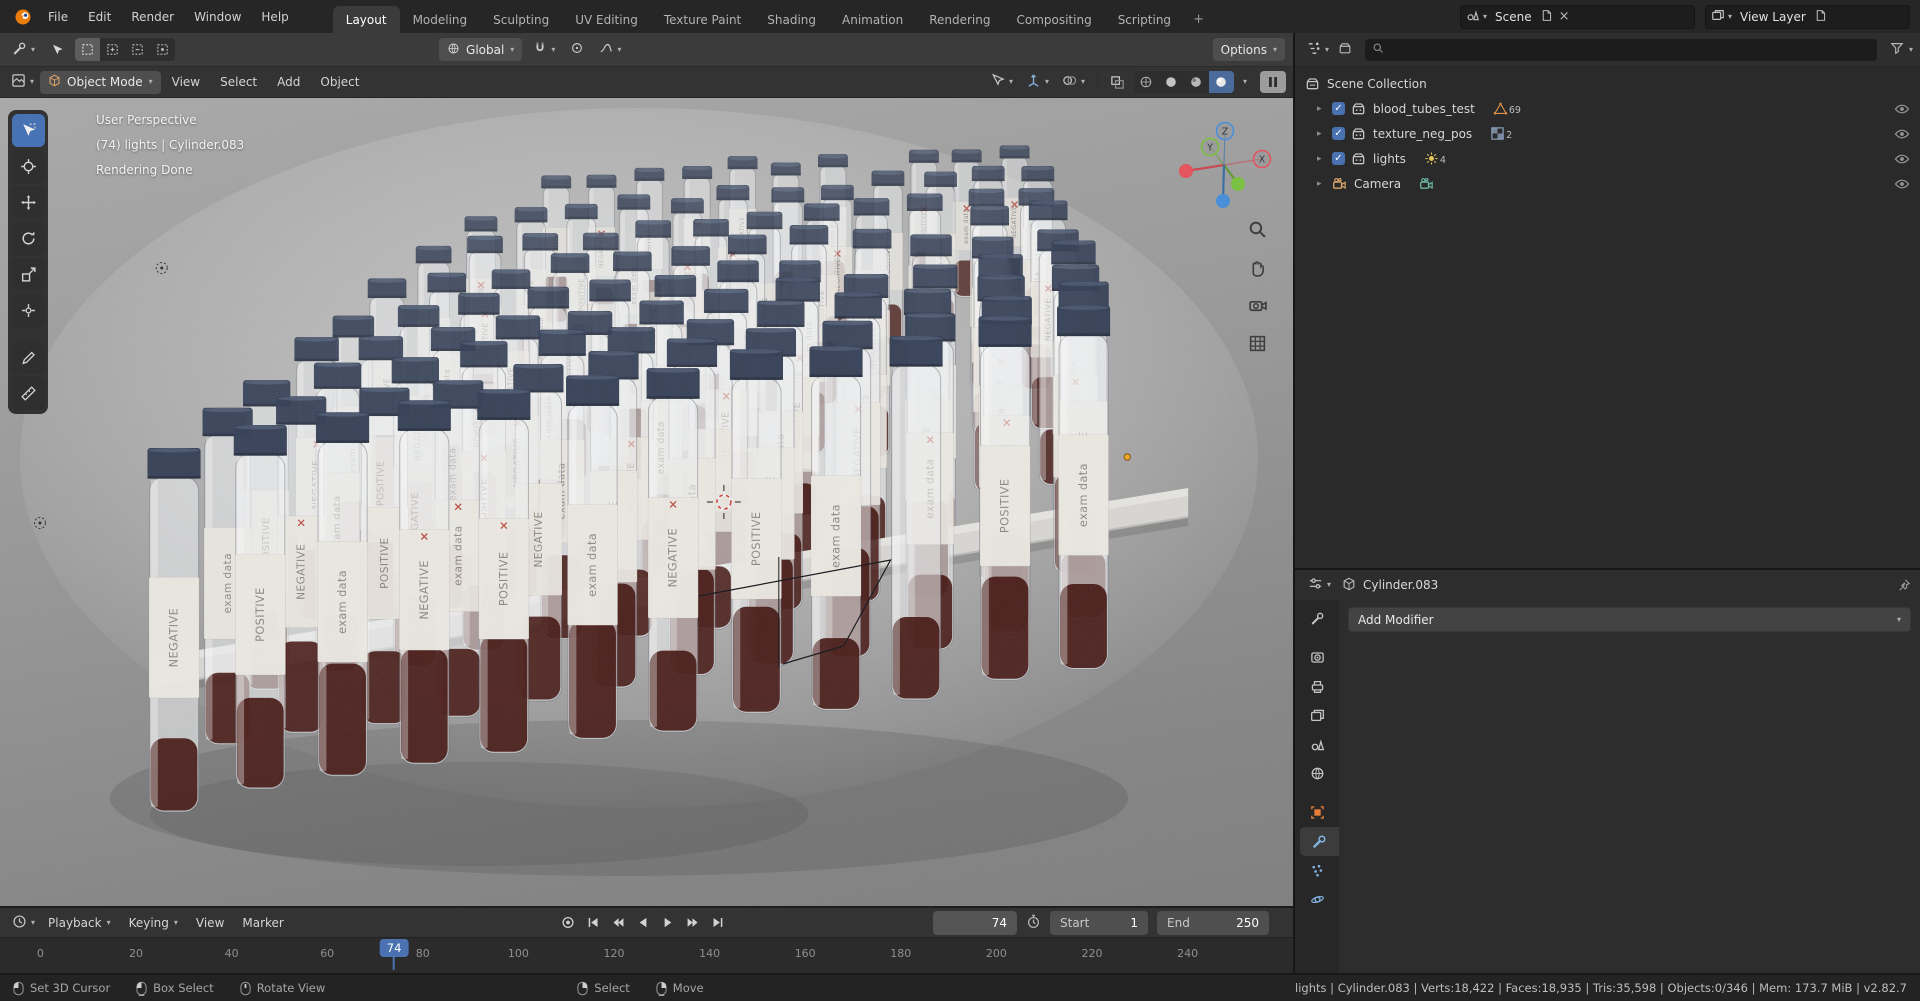  What do you see at coordinates (1196, 82) in the screenshot?
I see `shading-material-button` at bounding box center [1196, 82].